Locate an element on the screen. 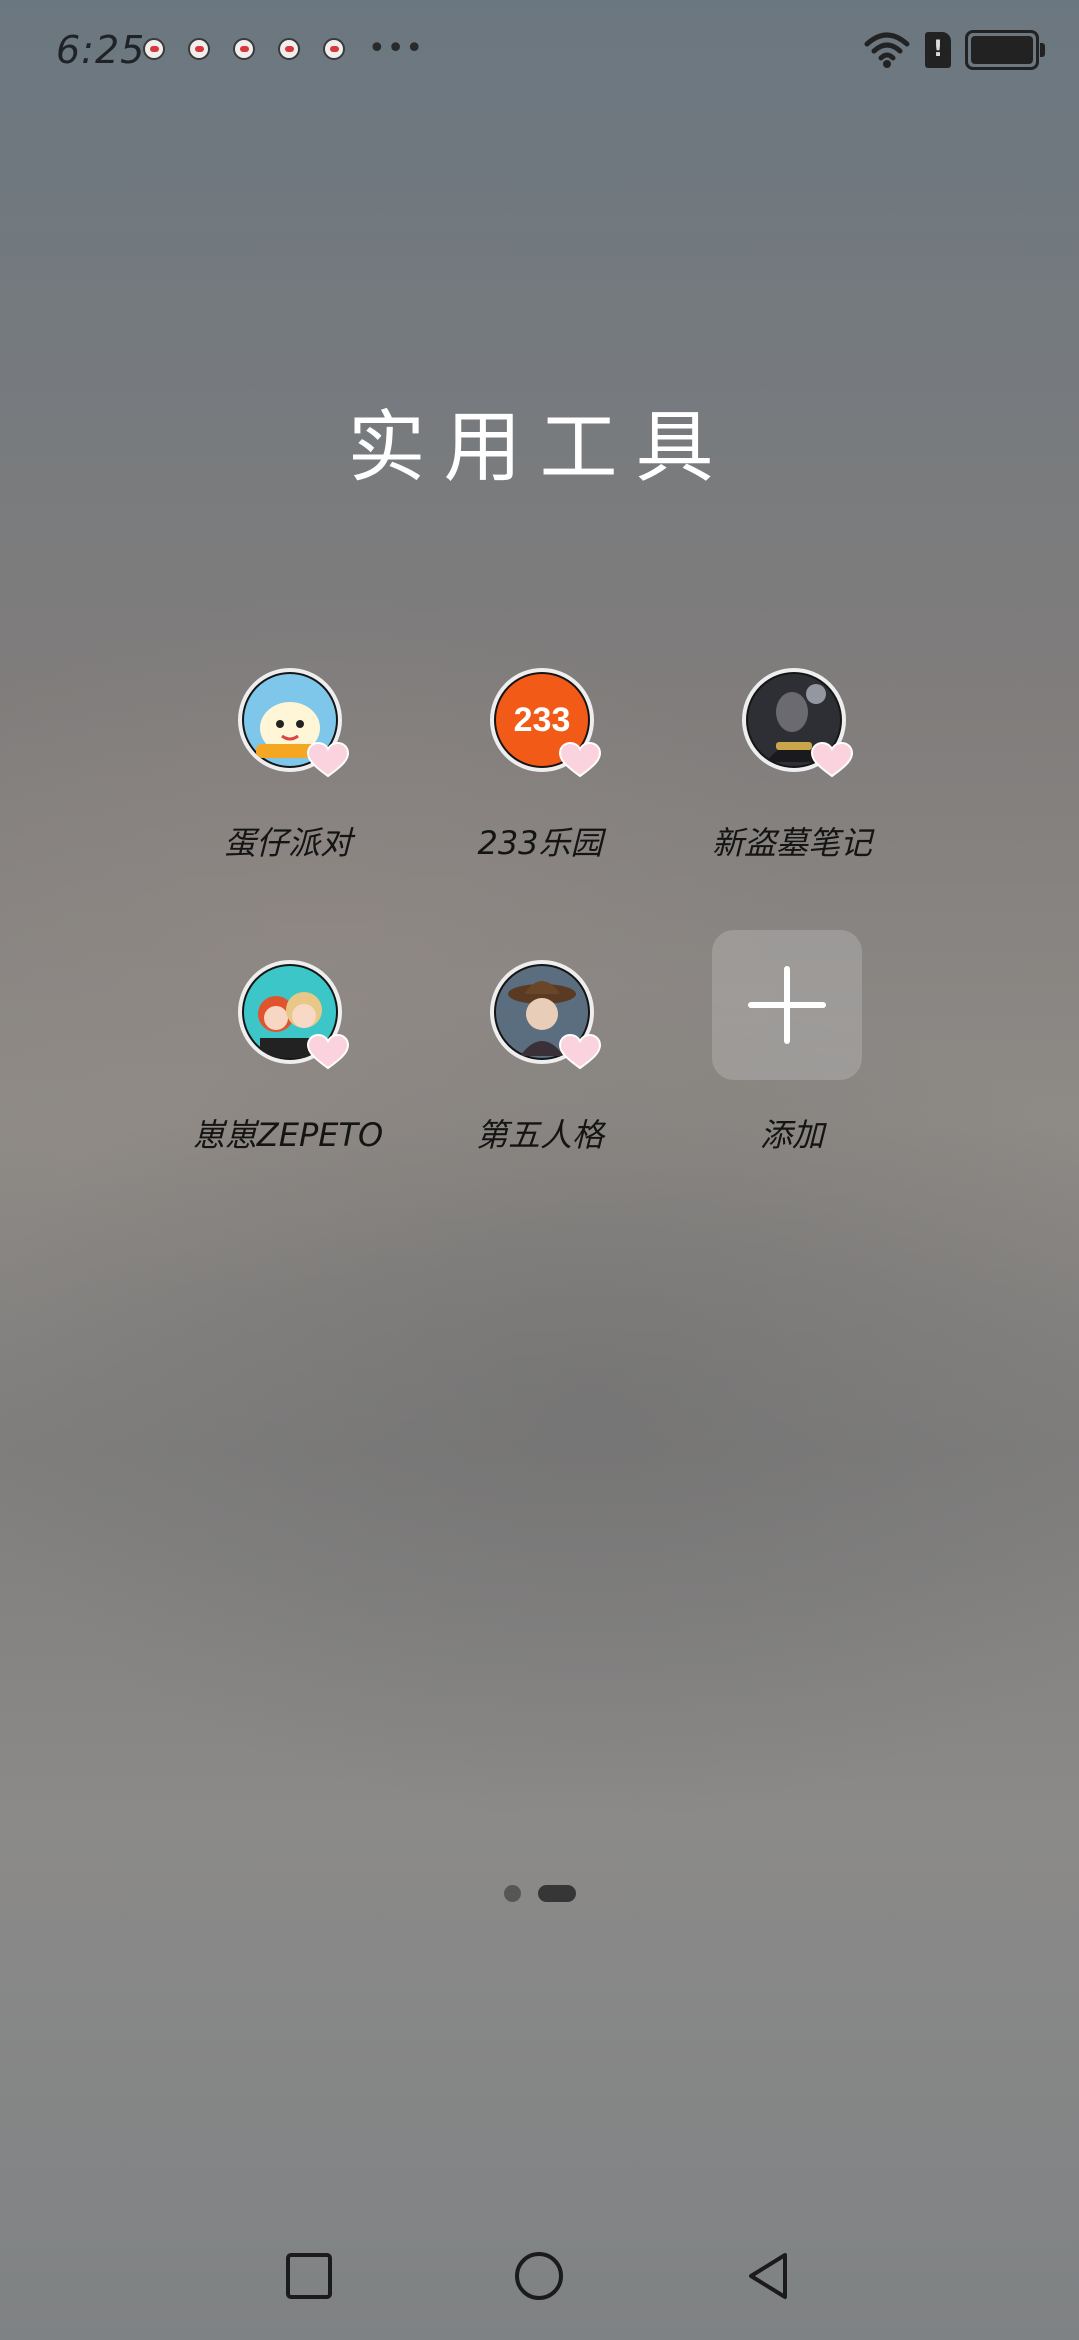  status-time: 6:25 is located at coordinates (101, 50).